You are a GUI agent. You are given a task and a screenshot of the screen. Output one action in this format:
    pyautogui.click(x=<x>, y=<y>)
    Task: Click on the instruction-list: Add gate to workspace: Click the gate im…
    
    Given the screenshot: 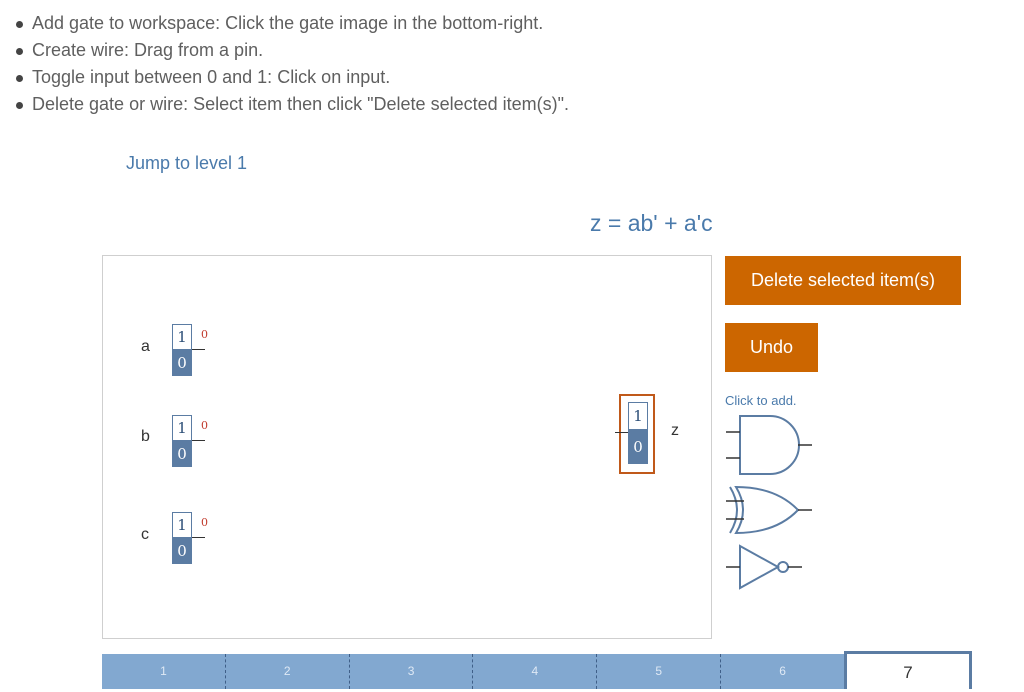 What is the action you would take?
    pyautogui.click(x=291, y=64)
    